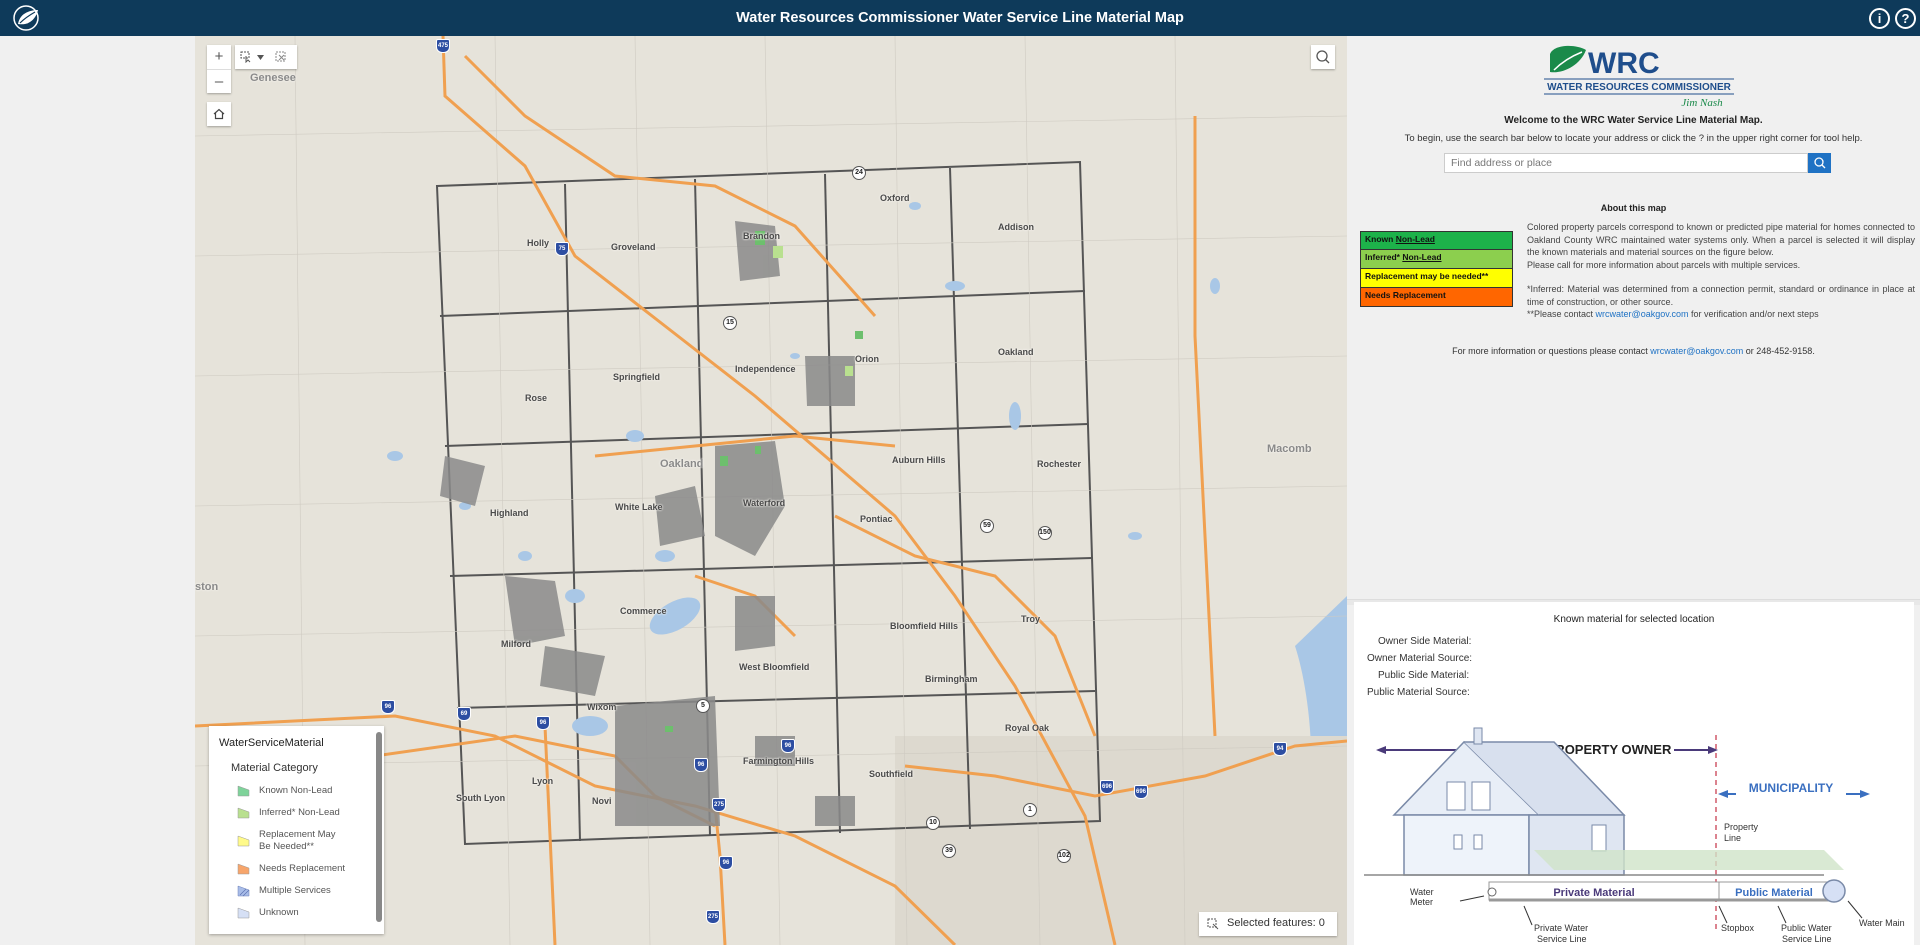  I want to click on legend-group-title: Material Category, so click(274, 768).